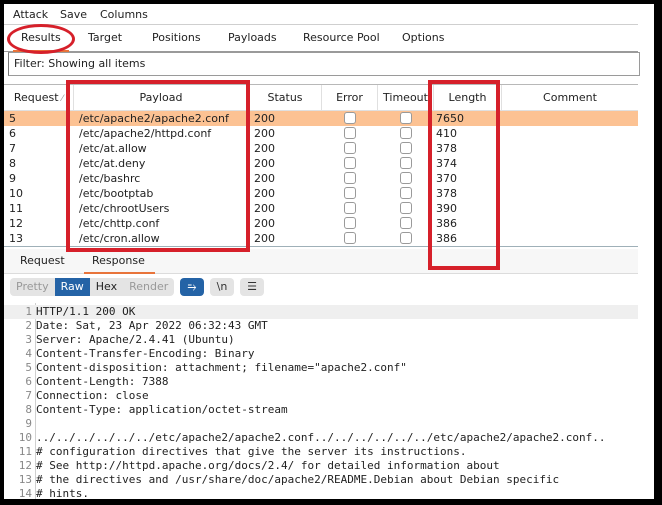  I want to click on table-row: 11/etc/chrootUsers 200 390, so click(321, 208).